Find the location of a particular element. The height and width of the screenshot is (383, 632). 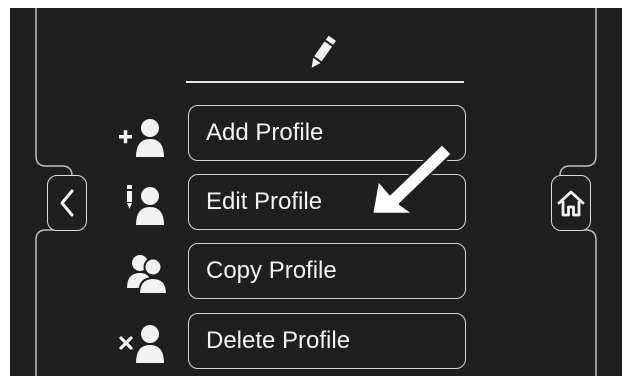

pointer-arrow-icon is located at coordinates (412, 179).